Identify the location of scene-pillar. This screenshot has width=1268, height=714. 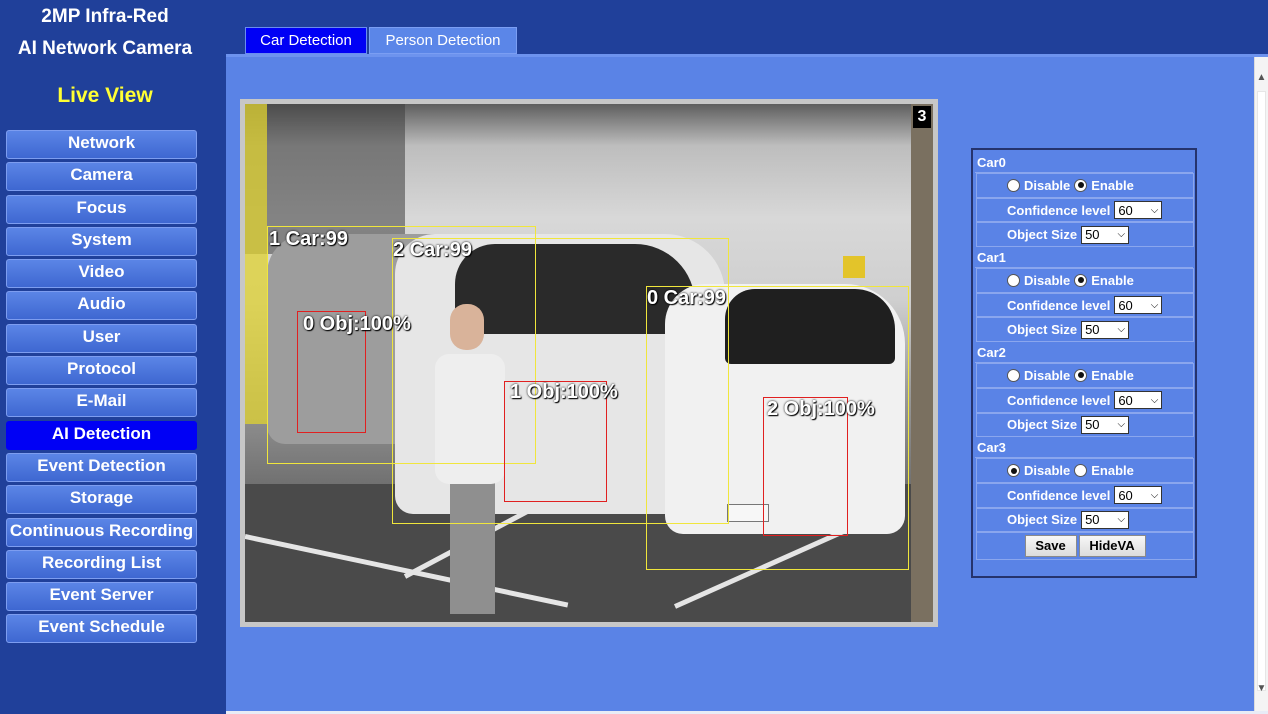
(256, 264).